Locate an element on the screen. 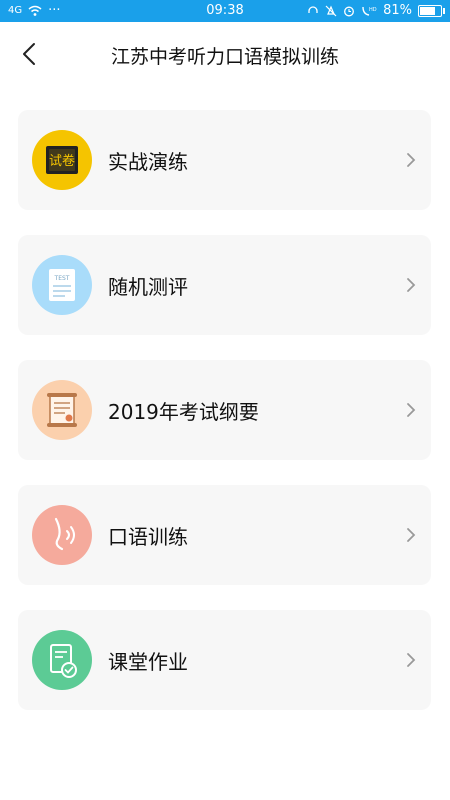  menu-item-label: 课堂作业 is located at coordinates (148, 662).